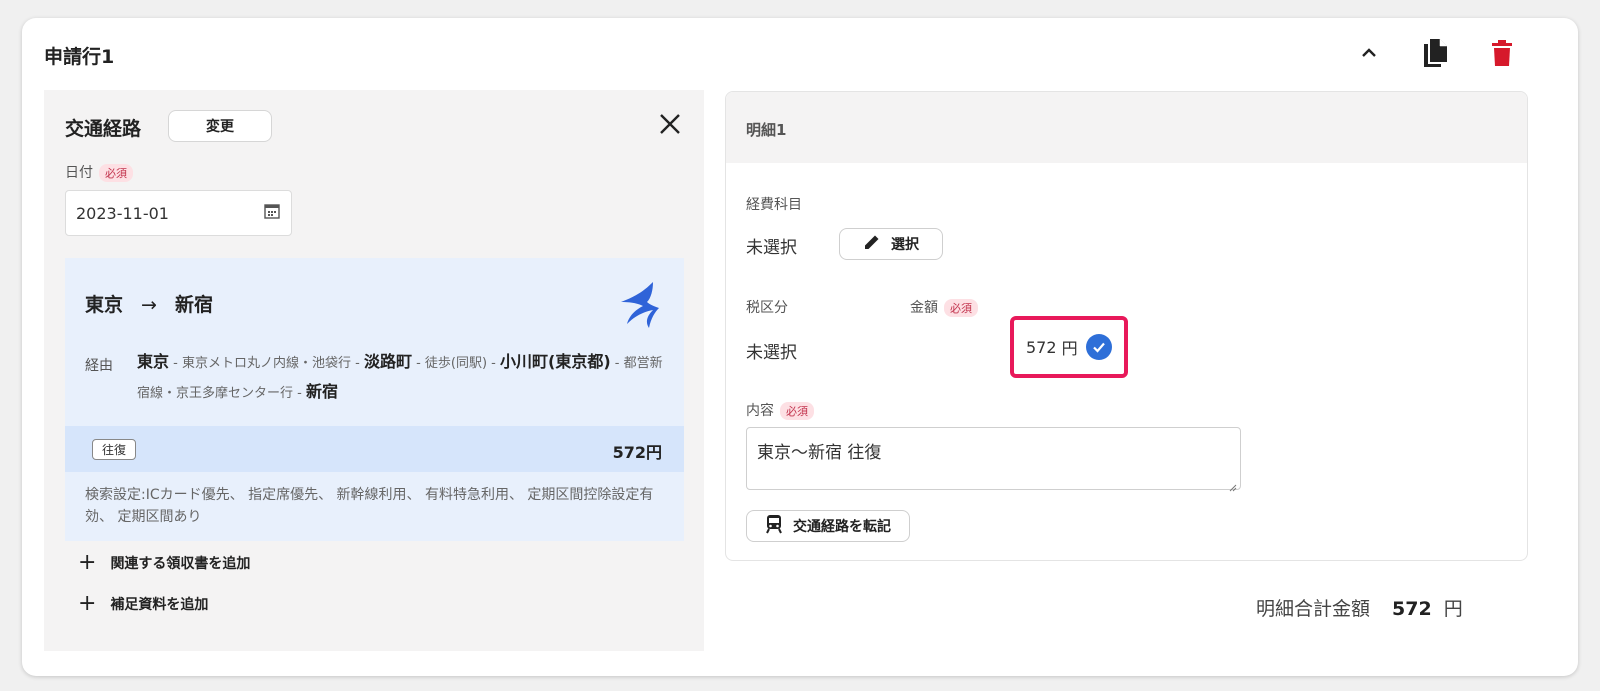  Describe the element at coordinates (555, 361) in the screenshot. I see `via-station: 小川町(東京都)` at that location.